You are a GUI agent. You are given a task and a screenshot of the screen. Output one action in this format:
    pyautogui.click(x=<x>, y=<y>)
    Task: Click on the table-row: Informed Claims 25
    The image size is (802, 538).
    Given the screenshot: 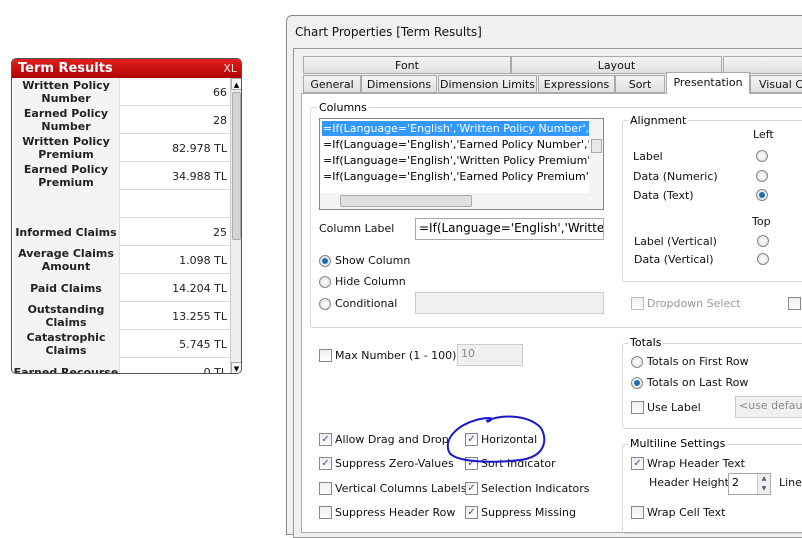 What is the action you would take?
    pyautogui.click(x=121, y=232)
    